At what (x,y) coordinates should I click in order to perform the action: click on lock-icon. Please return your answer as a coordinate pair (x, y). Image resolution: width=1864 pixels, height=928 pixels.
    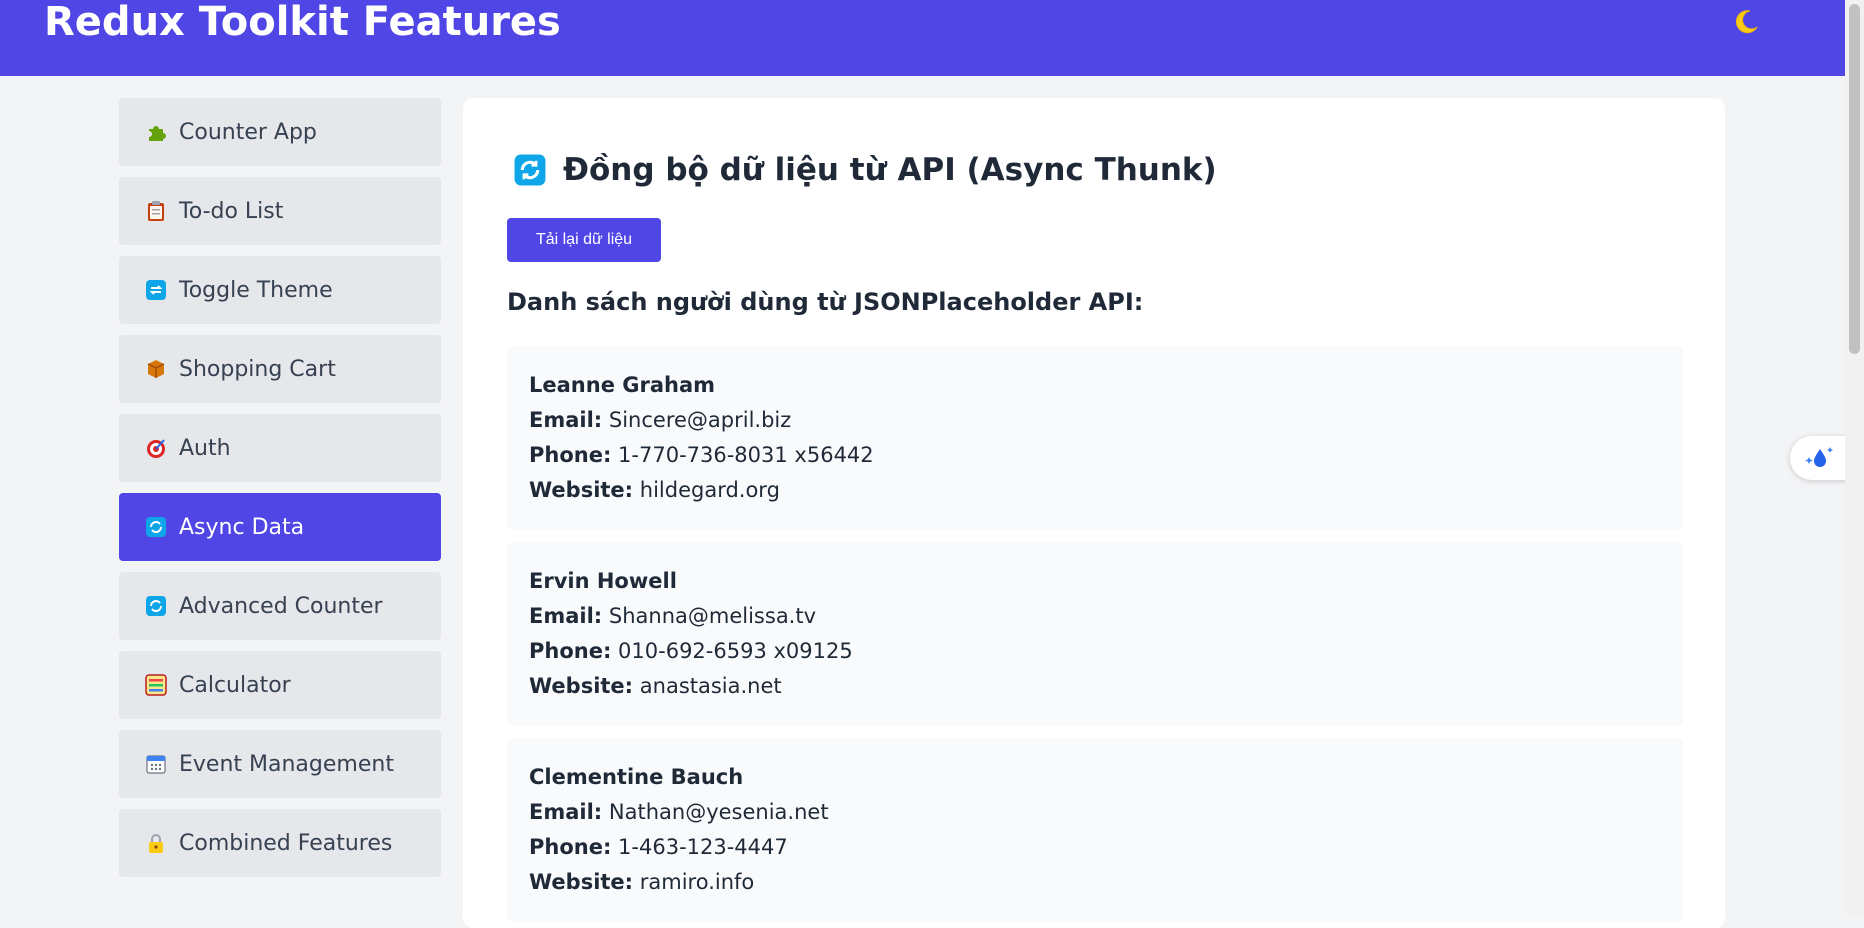
    Looking at the image, I should click on (156, 843).